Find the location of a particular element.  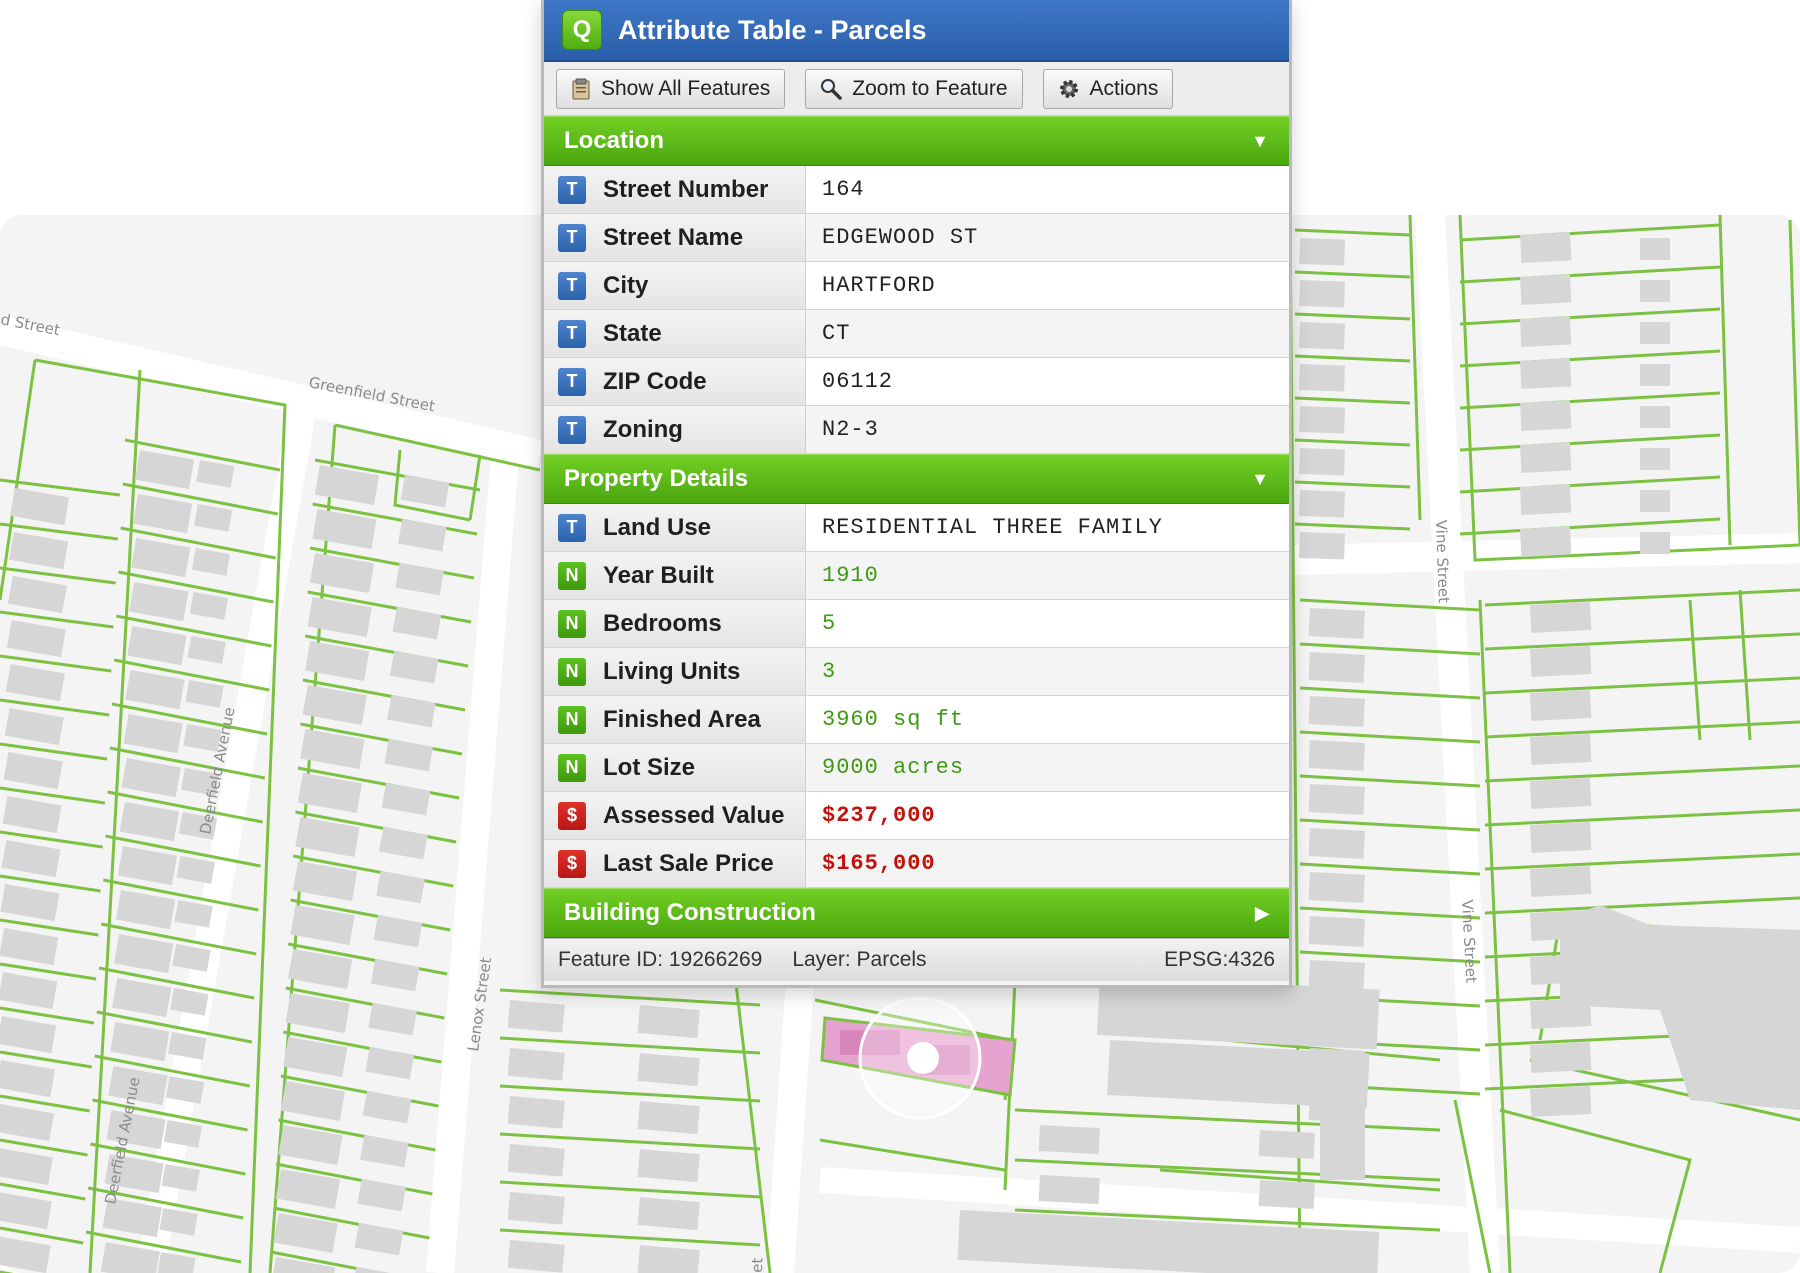

crs-code: EPSG:4326 is located at coordinates (1219, 959).